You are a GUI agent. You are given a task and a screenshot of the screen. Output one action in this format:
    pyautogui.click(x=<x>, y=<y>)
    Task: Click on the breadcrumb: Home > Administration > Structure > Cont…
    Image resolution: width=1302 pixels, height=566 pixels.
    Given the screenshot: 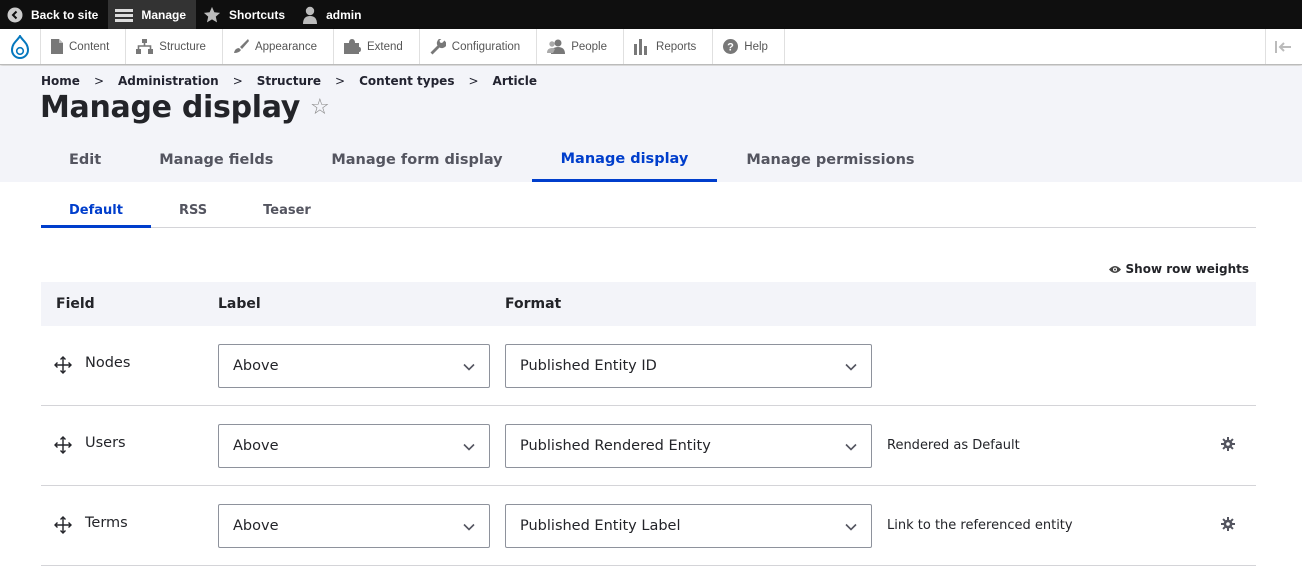 What is the action you would take?
    pyautogui.click(x=289, y=81)
    